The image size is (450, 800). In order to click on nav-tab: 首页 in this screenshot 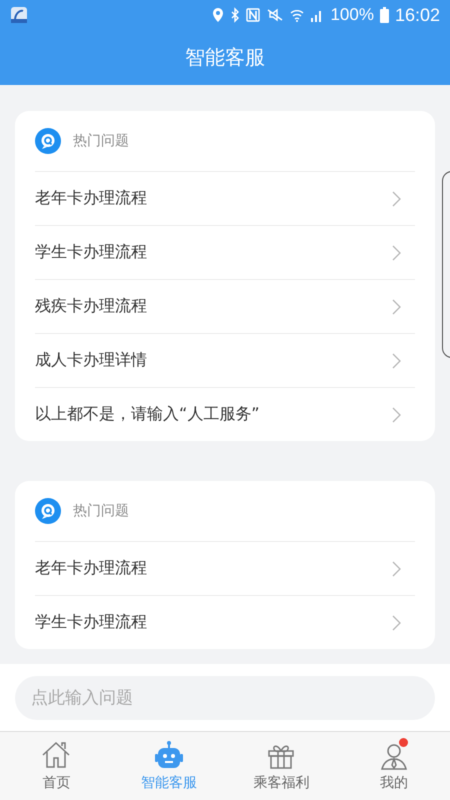, I will do `click(56, 766)`.